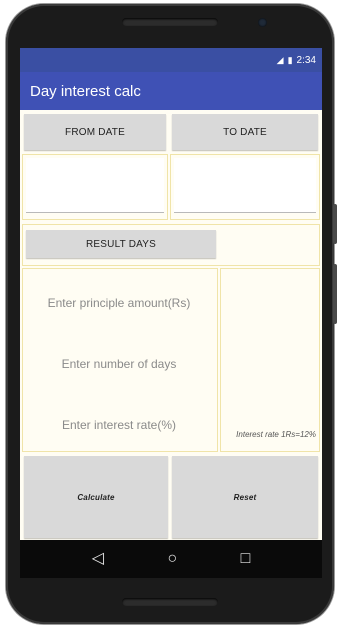  What do you see at coordinates (96, 497) in the screenshot?
I see `calculate-button: Calculate` at bounding box center [96, 497].